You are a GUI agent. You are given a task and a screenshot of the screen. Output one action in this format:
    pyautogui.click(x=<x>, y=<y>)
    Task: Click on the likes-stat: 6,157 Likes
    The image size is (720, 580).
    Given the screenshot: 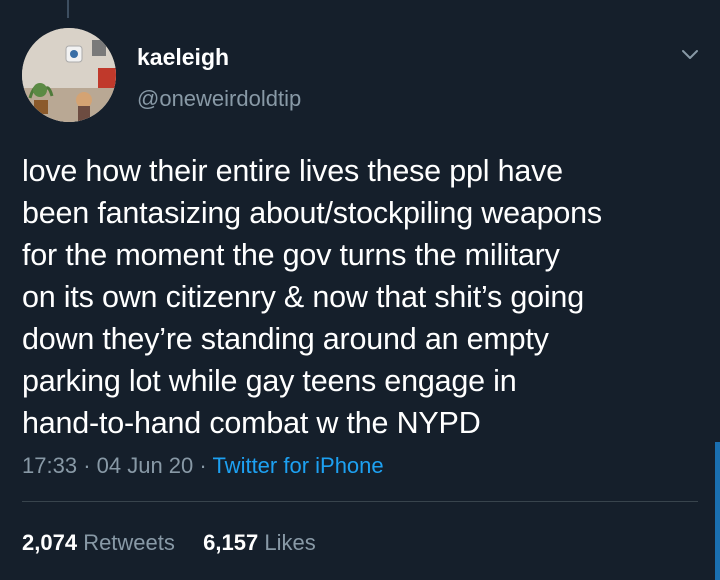 What is the action you would take?
    pyautogui.click(x=259, y=542)
    